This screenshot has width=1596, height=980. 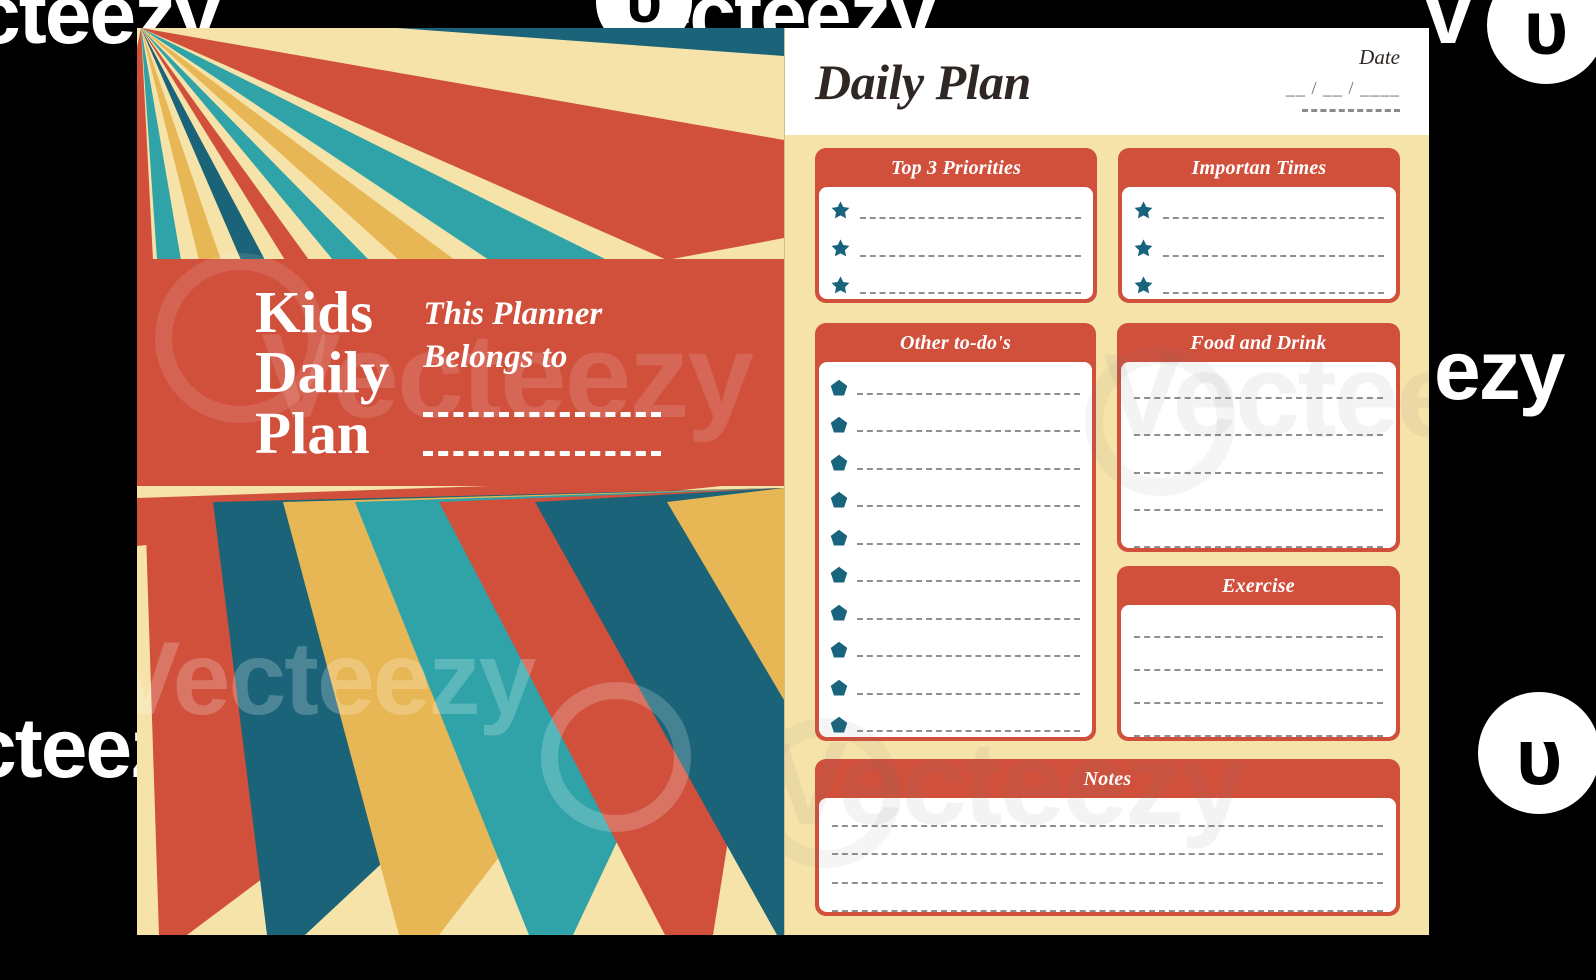 I want to click on card-title: Notes, so click(x=1107, y=779).